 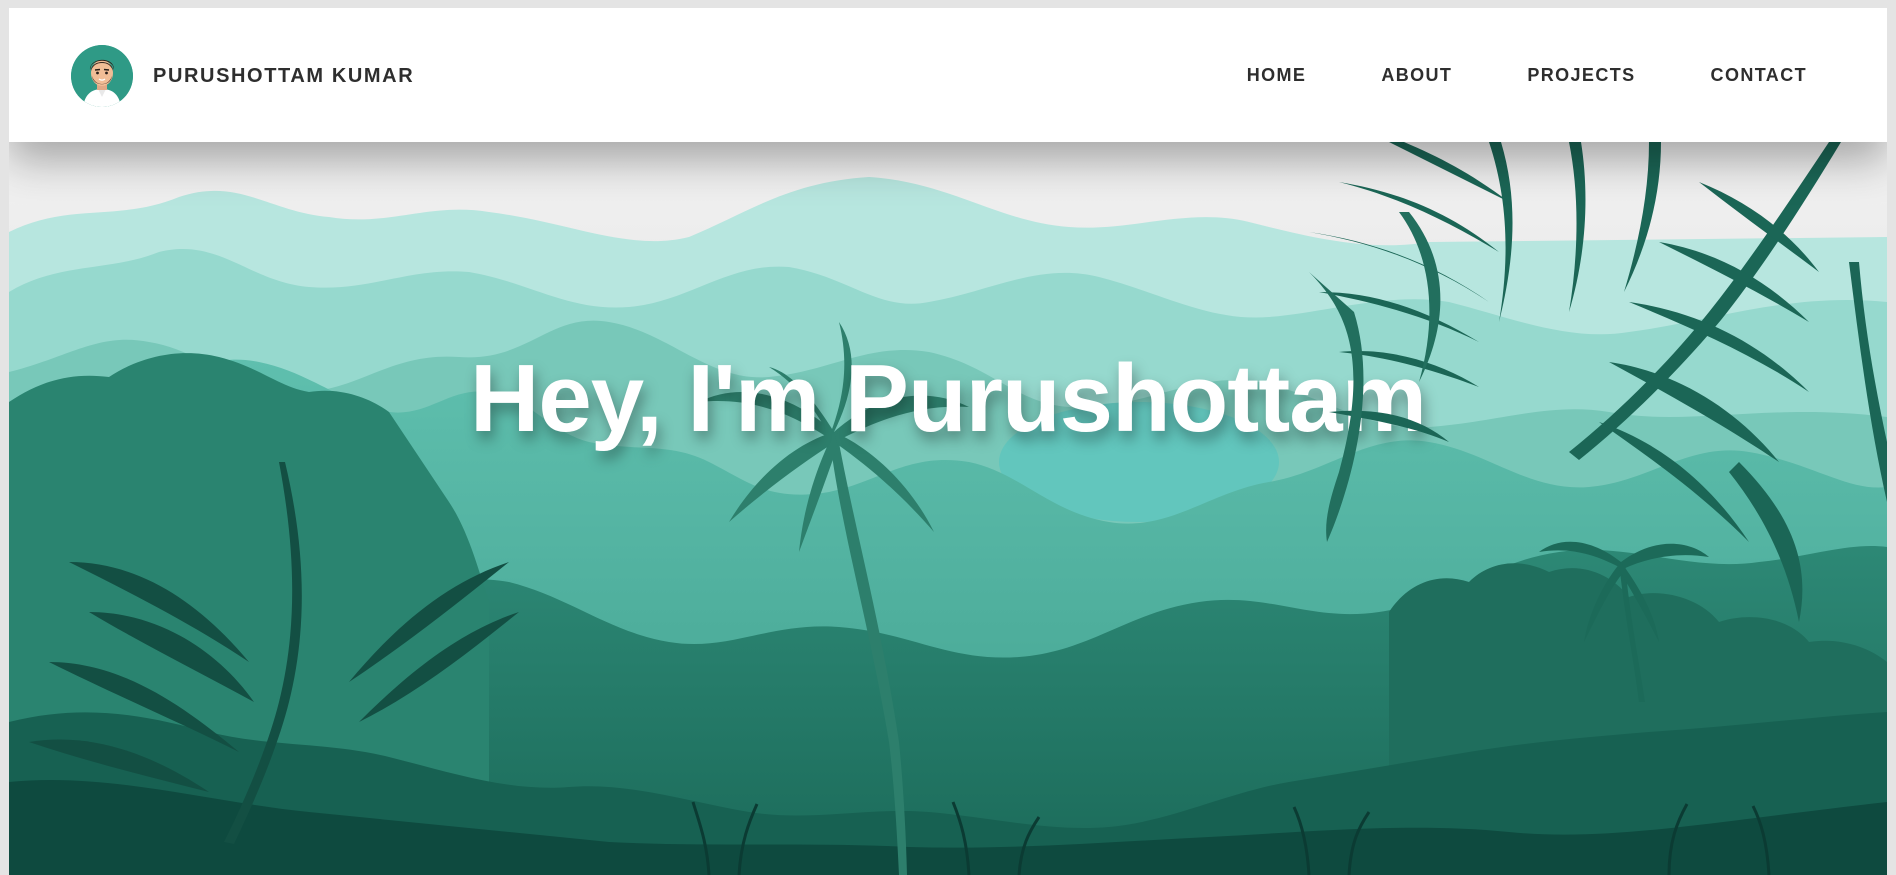 I want to click on brand-name: PURUSHOTTAM KUMAR, so click(x=284, y=75).